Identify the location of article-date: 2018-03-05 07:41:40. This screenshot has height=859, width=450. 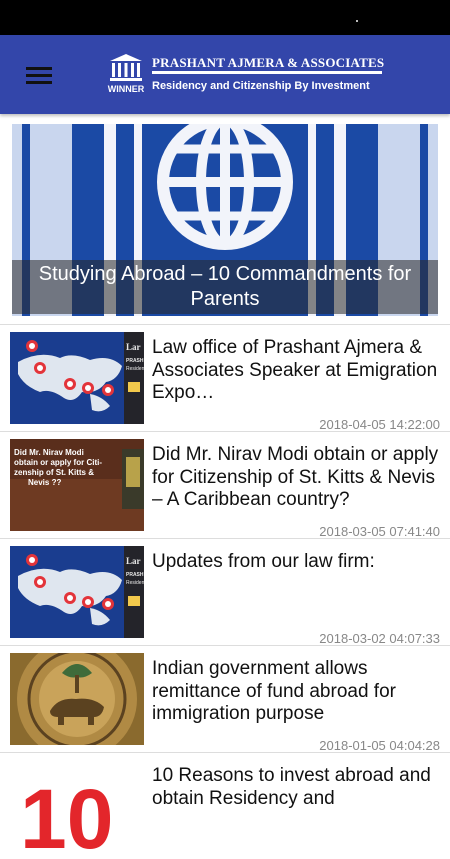
(379, 531).